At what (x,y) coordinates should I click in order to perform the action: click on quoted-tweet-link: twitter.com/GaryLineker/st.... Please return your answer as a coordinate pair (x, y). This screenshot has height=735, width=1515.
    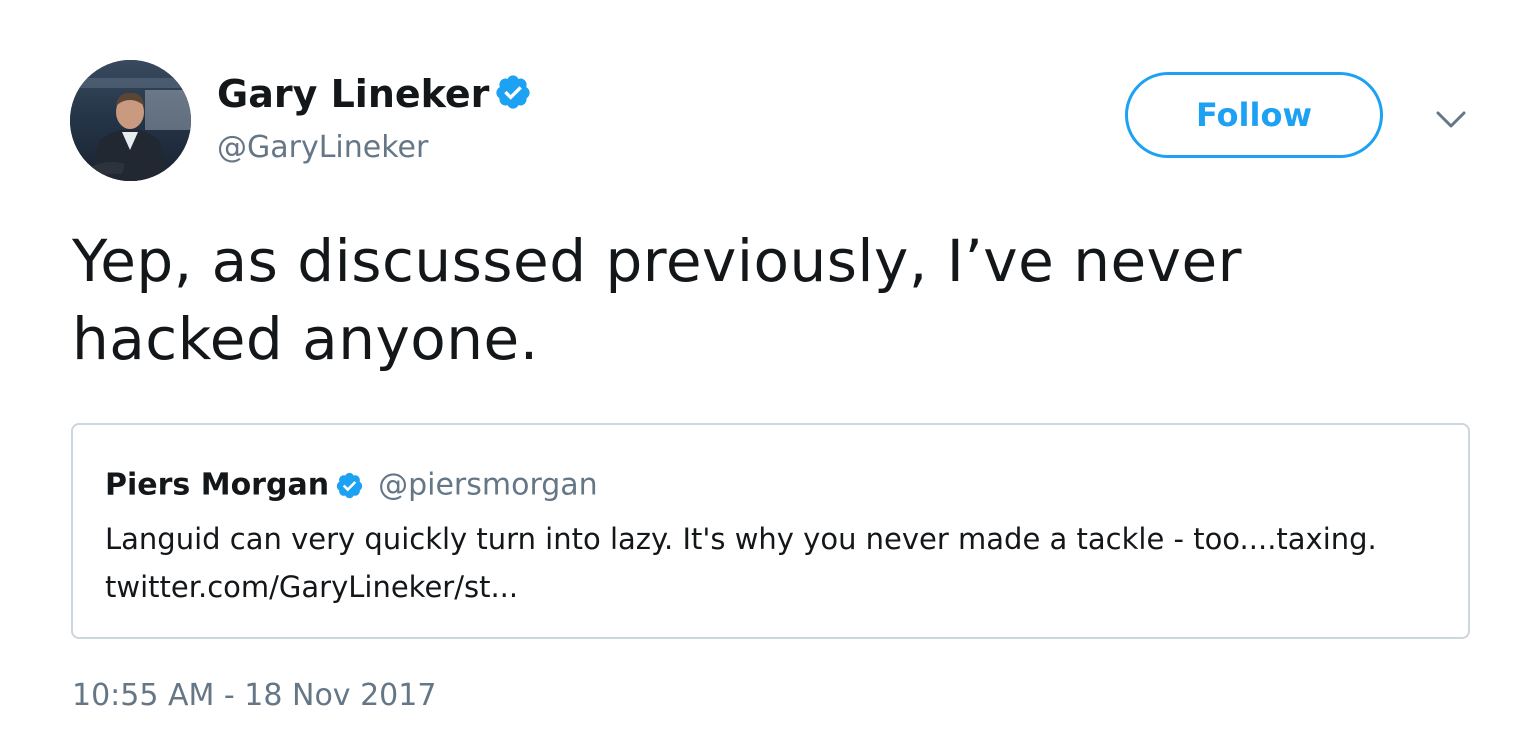
    Looking at the image, I should click on (775, 587).